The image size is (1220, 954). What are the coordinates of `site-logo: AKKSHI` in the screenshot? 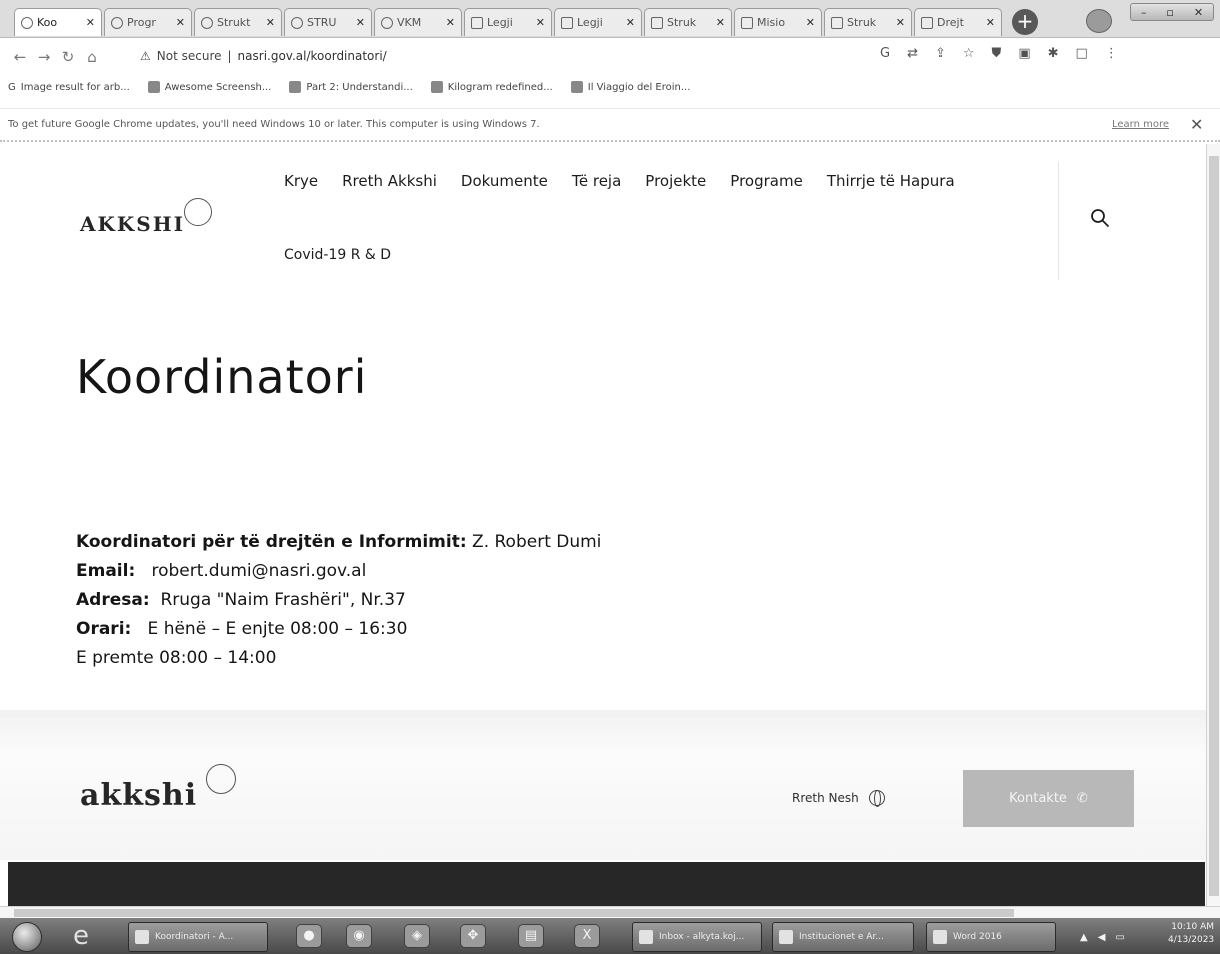 It's located at (146, 217).